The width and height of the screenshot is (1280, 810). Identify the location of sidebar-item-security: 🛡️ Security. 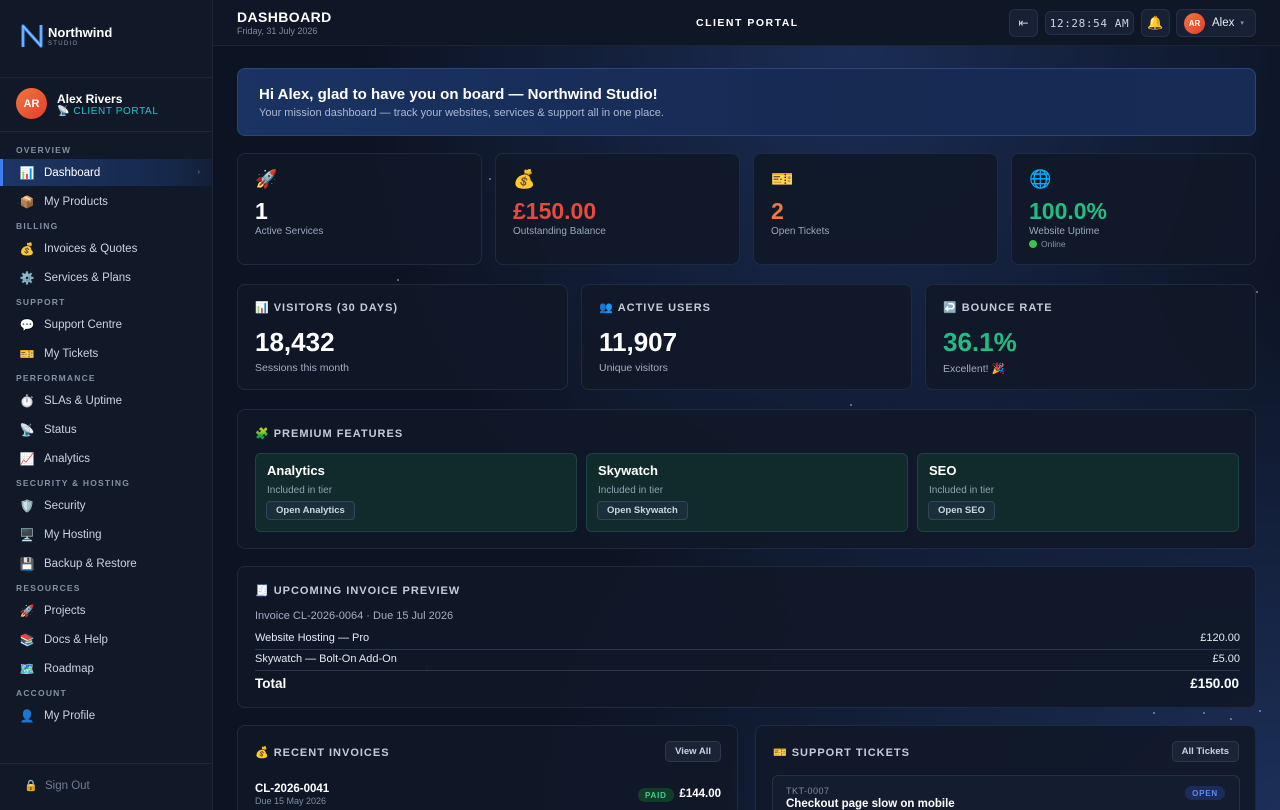
(106, 505).